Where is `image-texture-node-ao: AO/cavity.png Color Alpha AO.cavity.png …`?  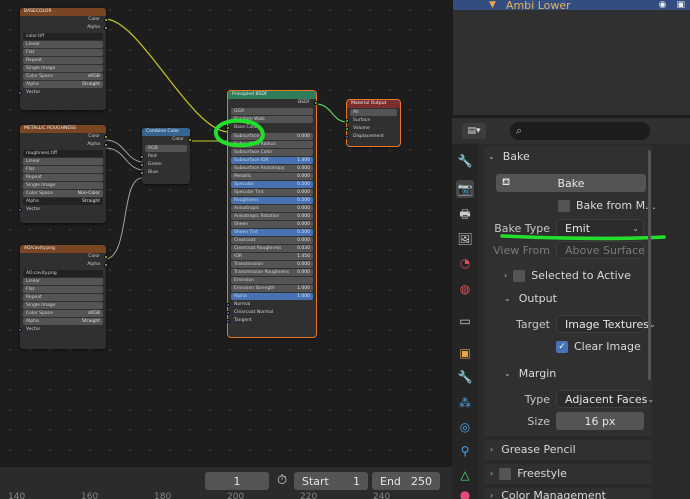
image-texture-node-ao: AO/cavity.png Color Alpha AO.cavity.png … is located at coordinates (63, 297).